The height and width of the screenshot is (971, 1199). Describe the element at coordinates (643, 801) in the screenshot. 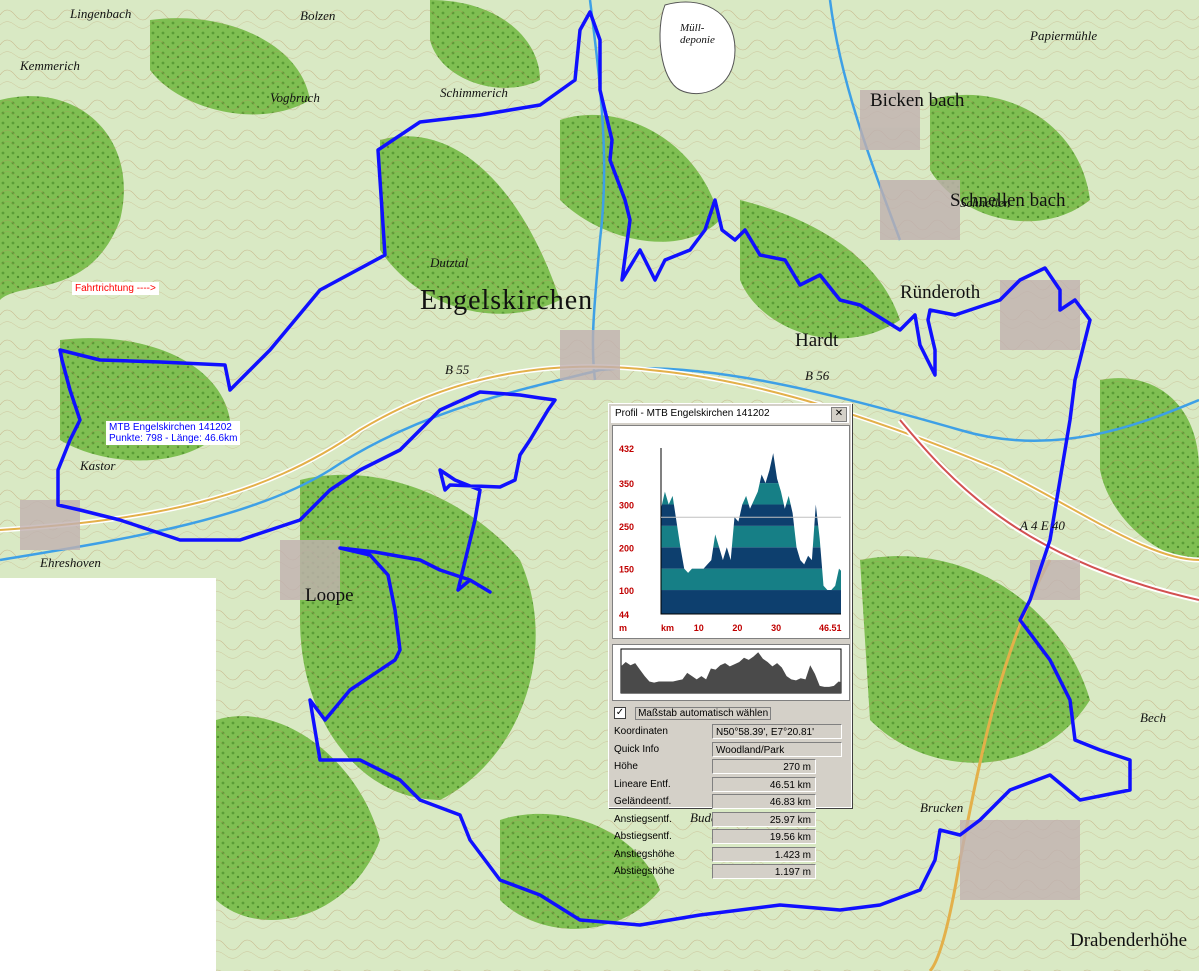

I see `info-key: Geländeentf.` at that location.